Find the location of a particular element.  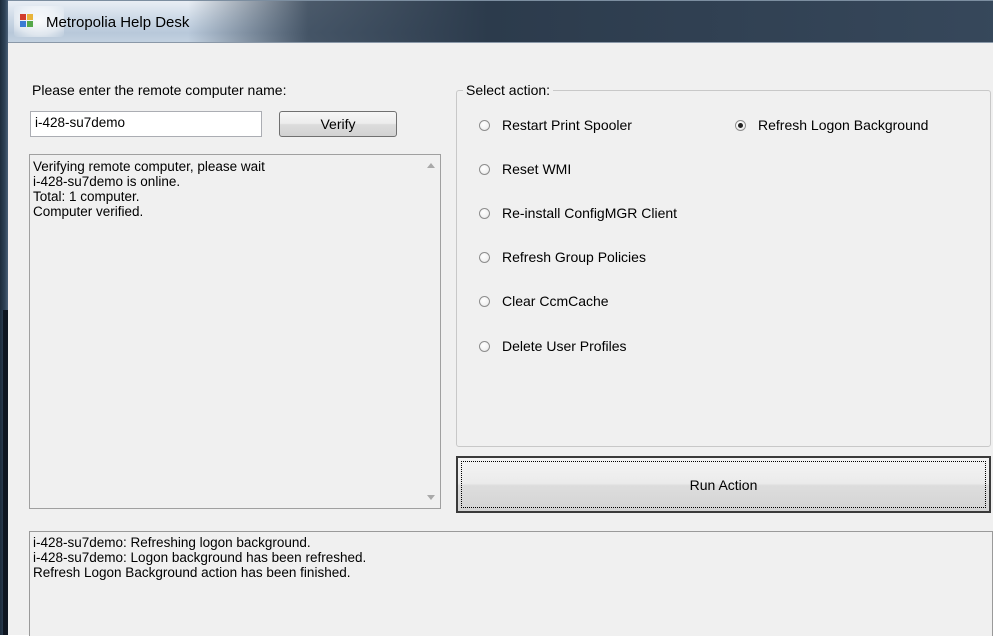

verify-button-label: Verify is located at coordinates (338, 124).